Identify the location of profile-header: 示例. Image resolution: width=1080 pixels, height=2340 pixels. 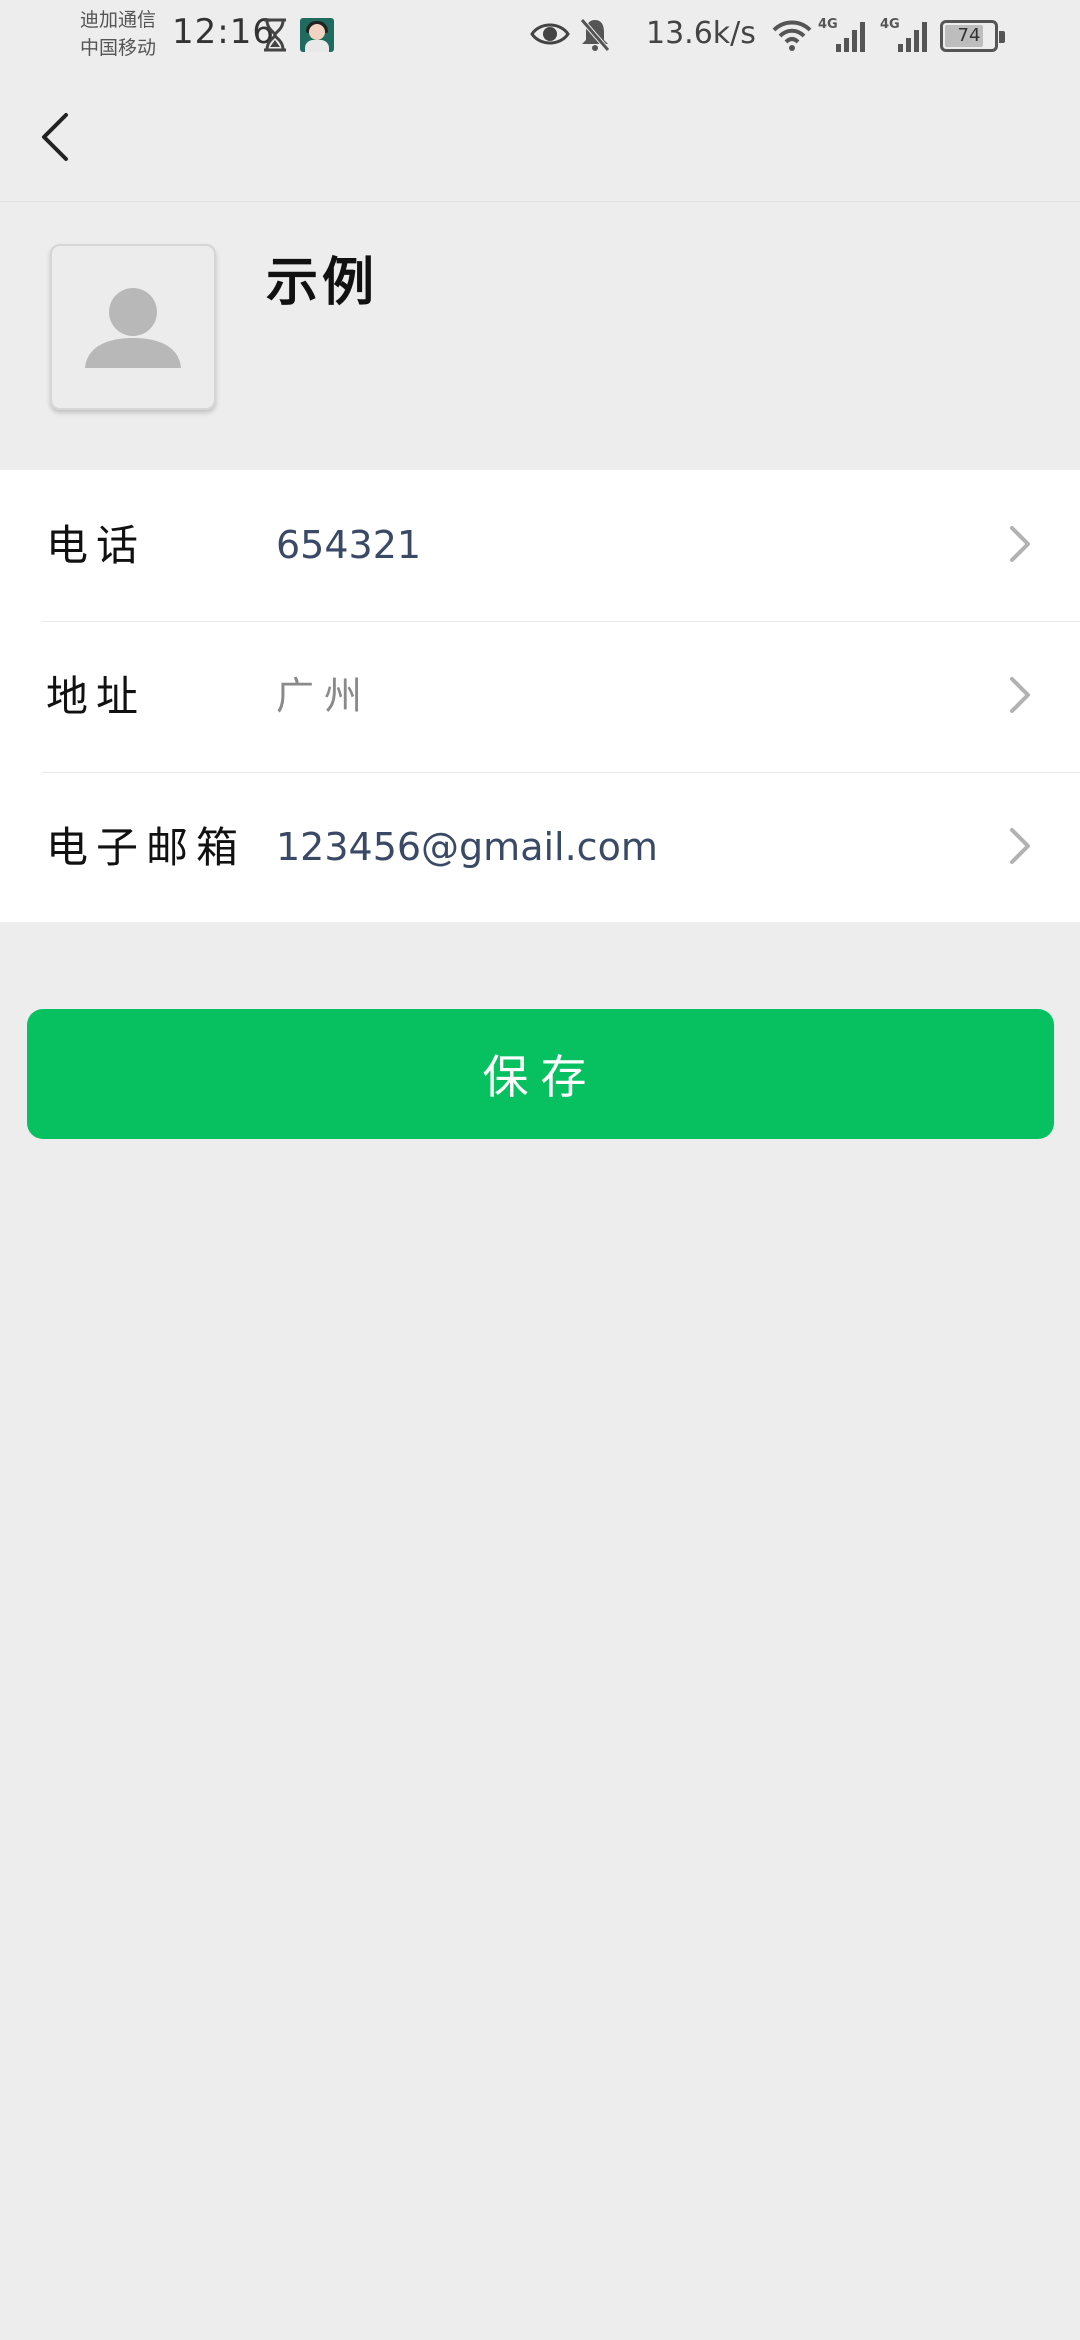
(540, 336).